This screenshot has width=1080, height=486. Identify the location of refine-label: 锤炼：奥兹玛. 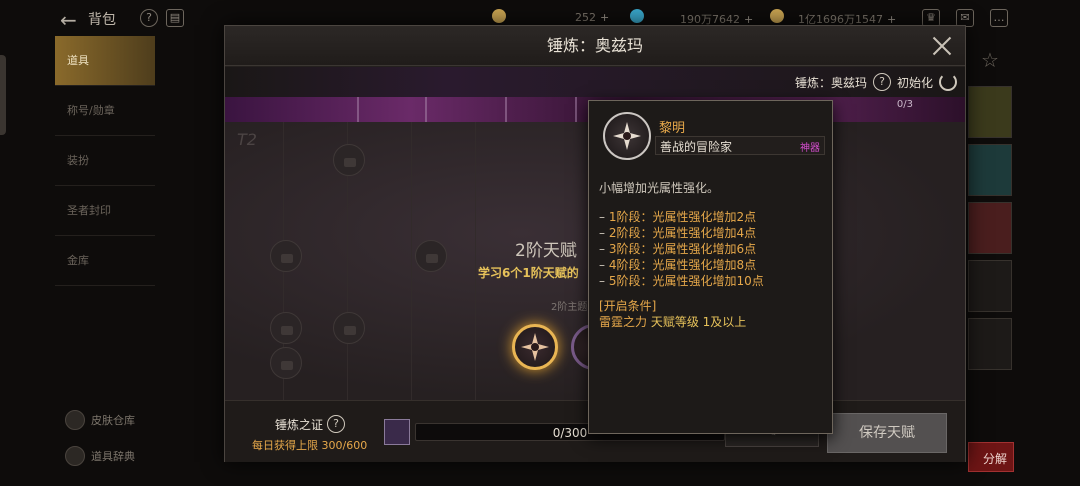
(830, 82).